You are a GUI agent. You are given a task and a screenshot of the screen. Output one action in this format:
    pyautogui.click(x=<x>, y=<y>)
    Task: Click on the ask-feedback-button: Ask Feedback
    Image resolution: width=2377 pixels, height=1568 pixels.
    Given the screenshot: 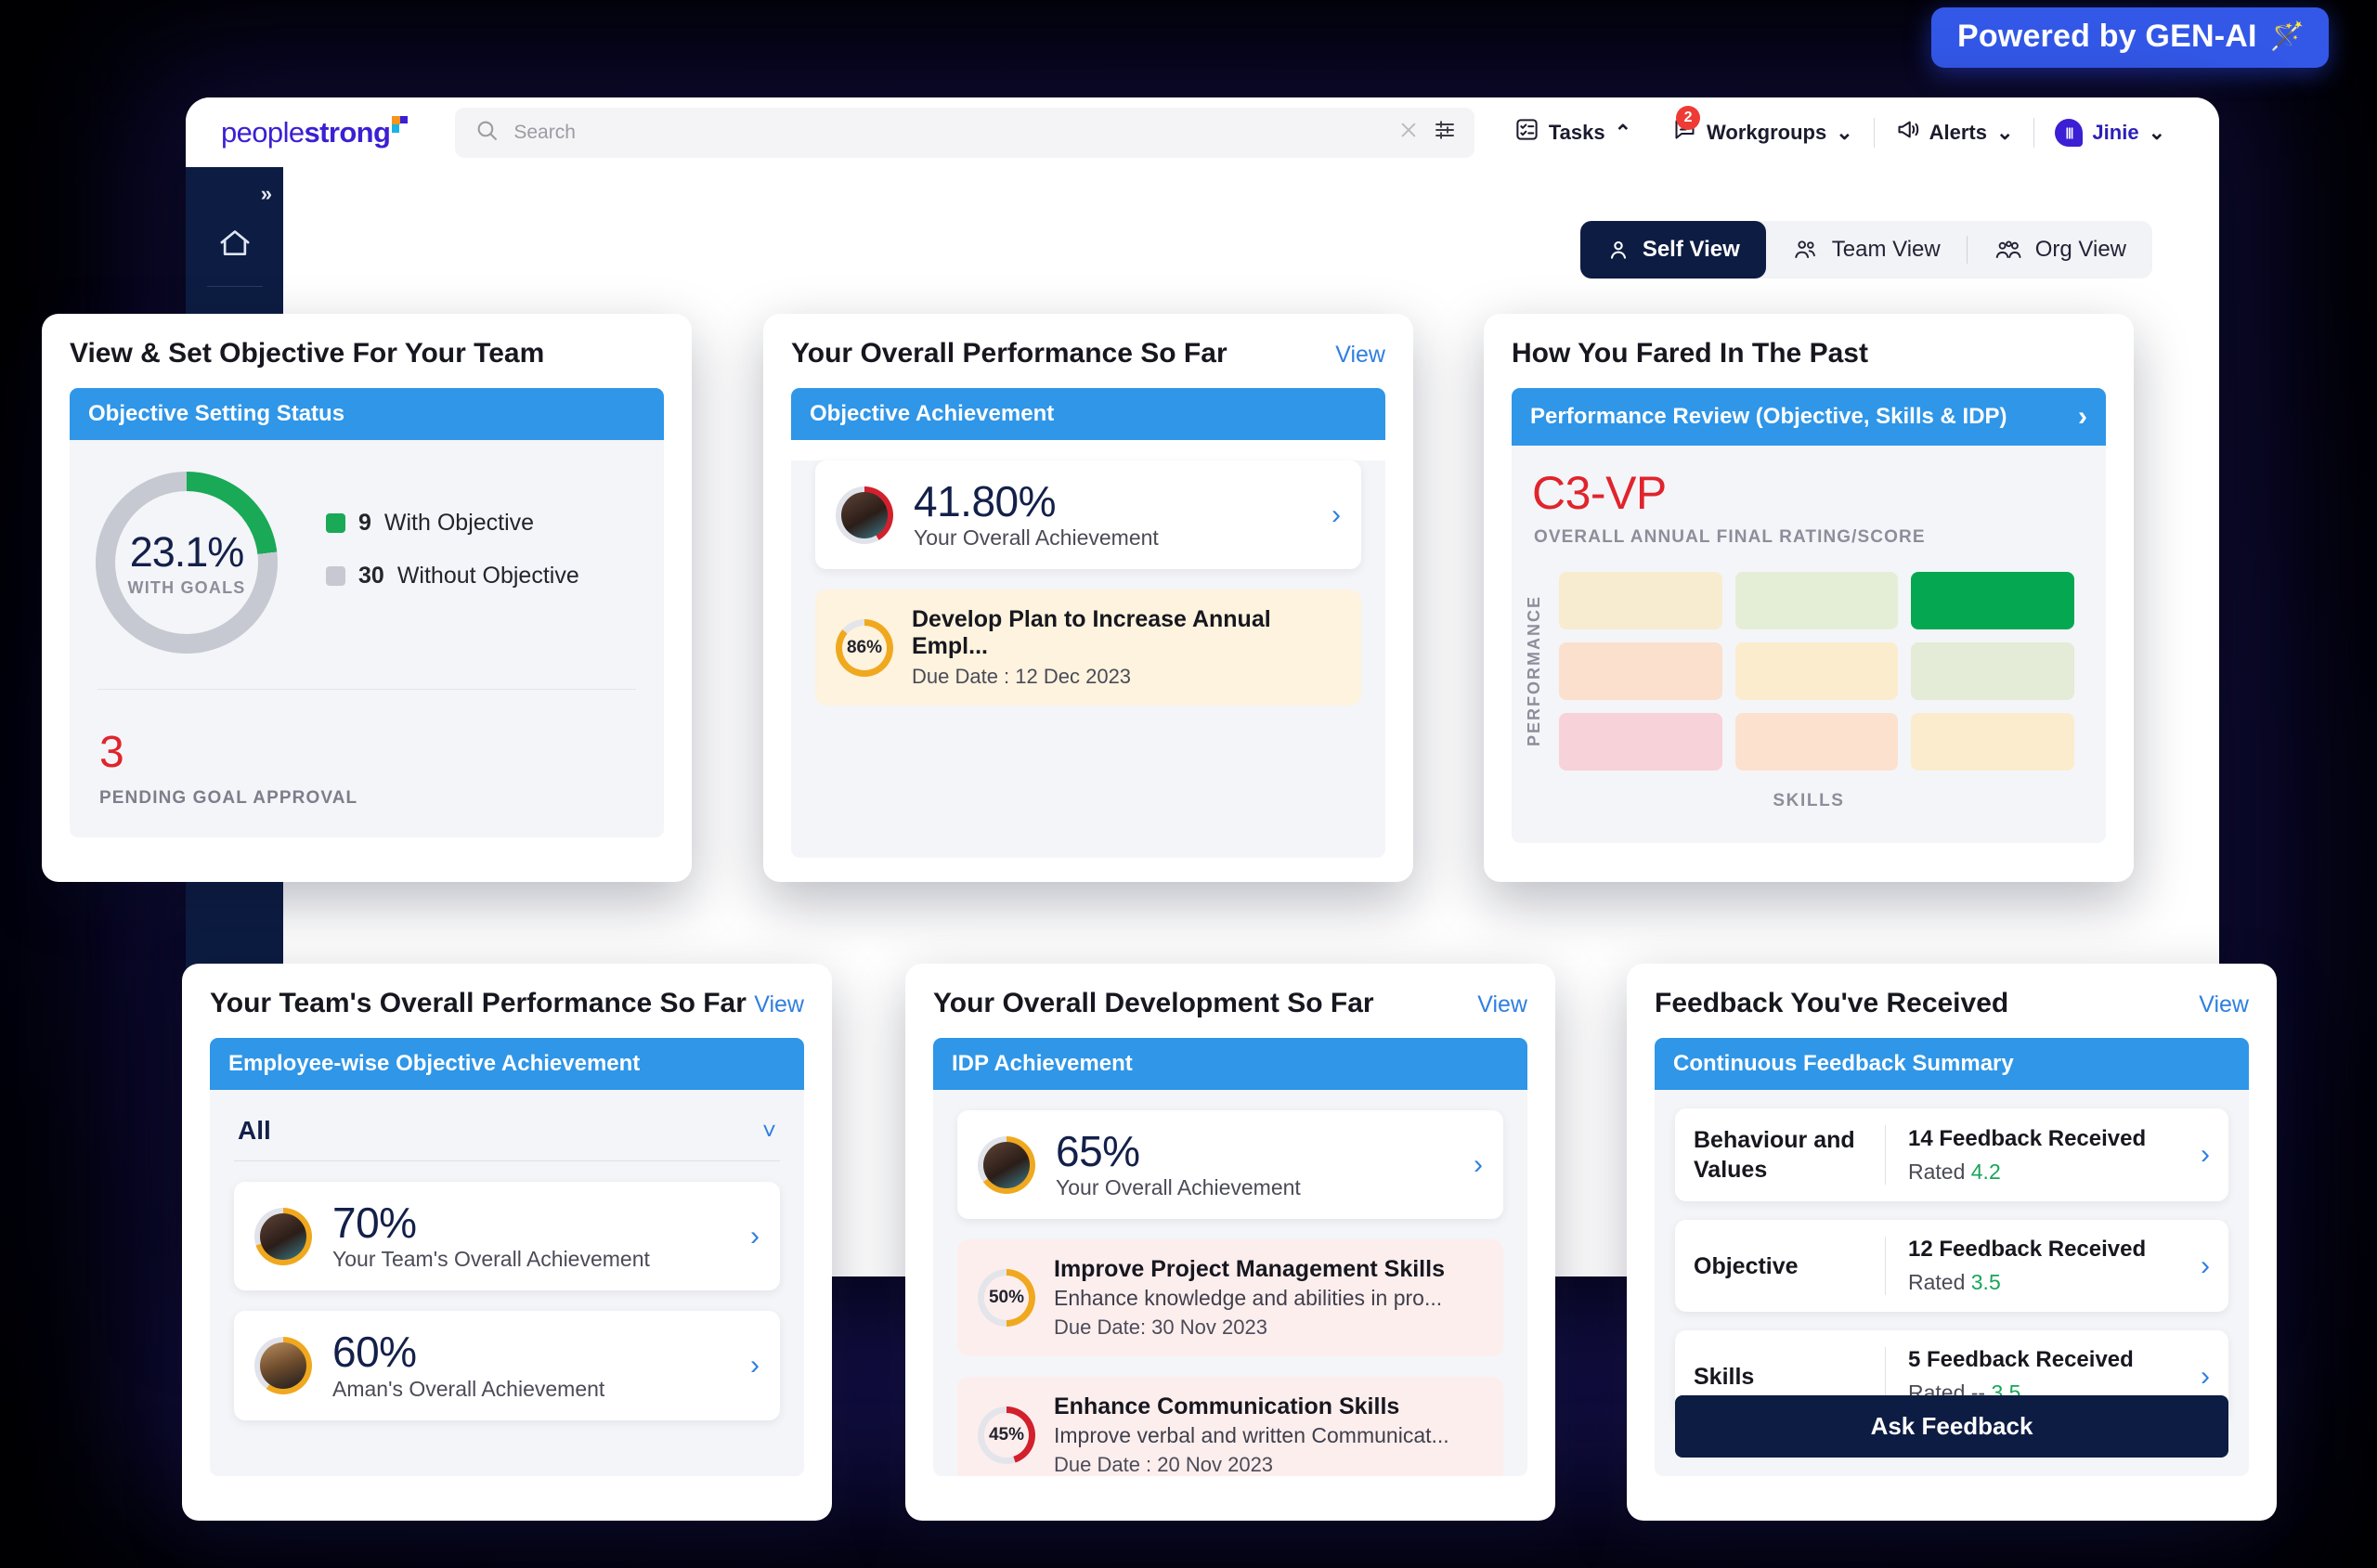 What is the action you would take?
    pyautogui.click(x=1951, y=1426)
    